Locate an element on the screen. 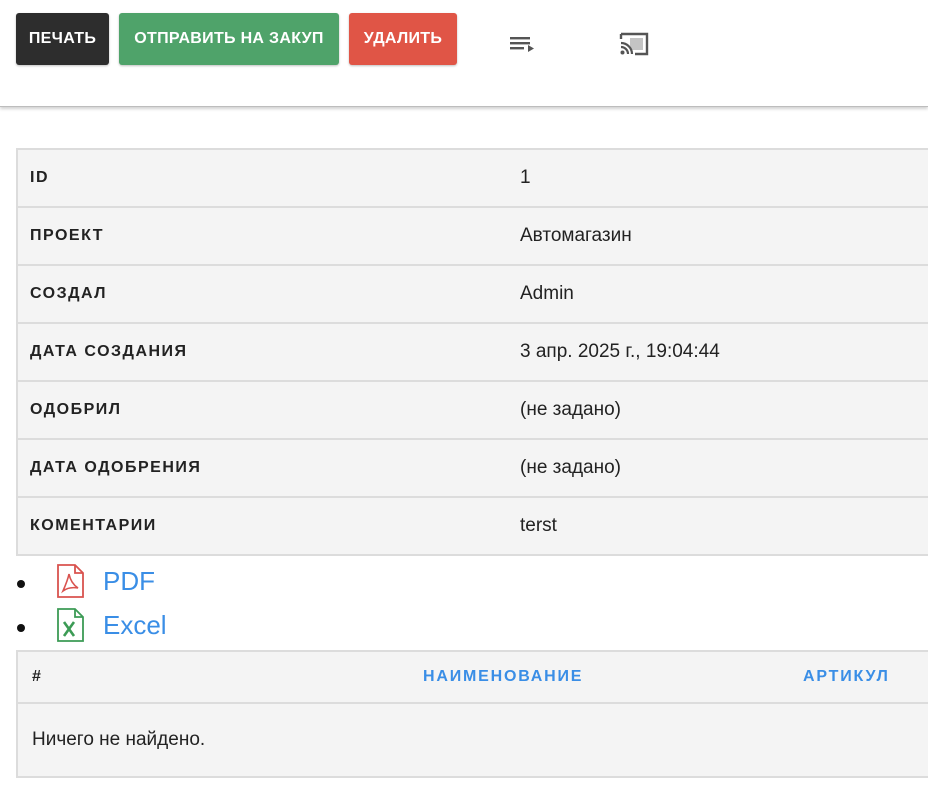  playlist-icon is located at coordinates (523, 44).